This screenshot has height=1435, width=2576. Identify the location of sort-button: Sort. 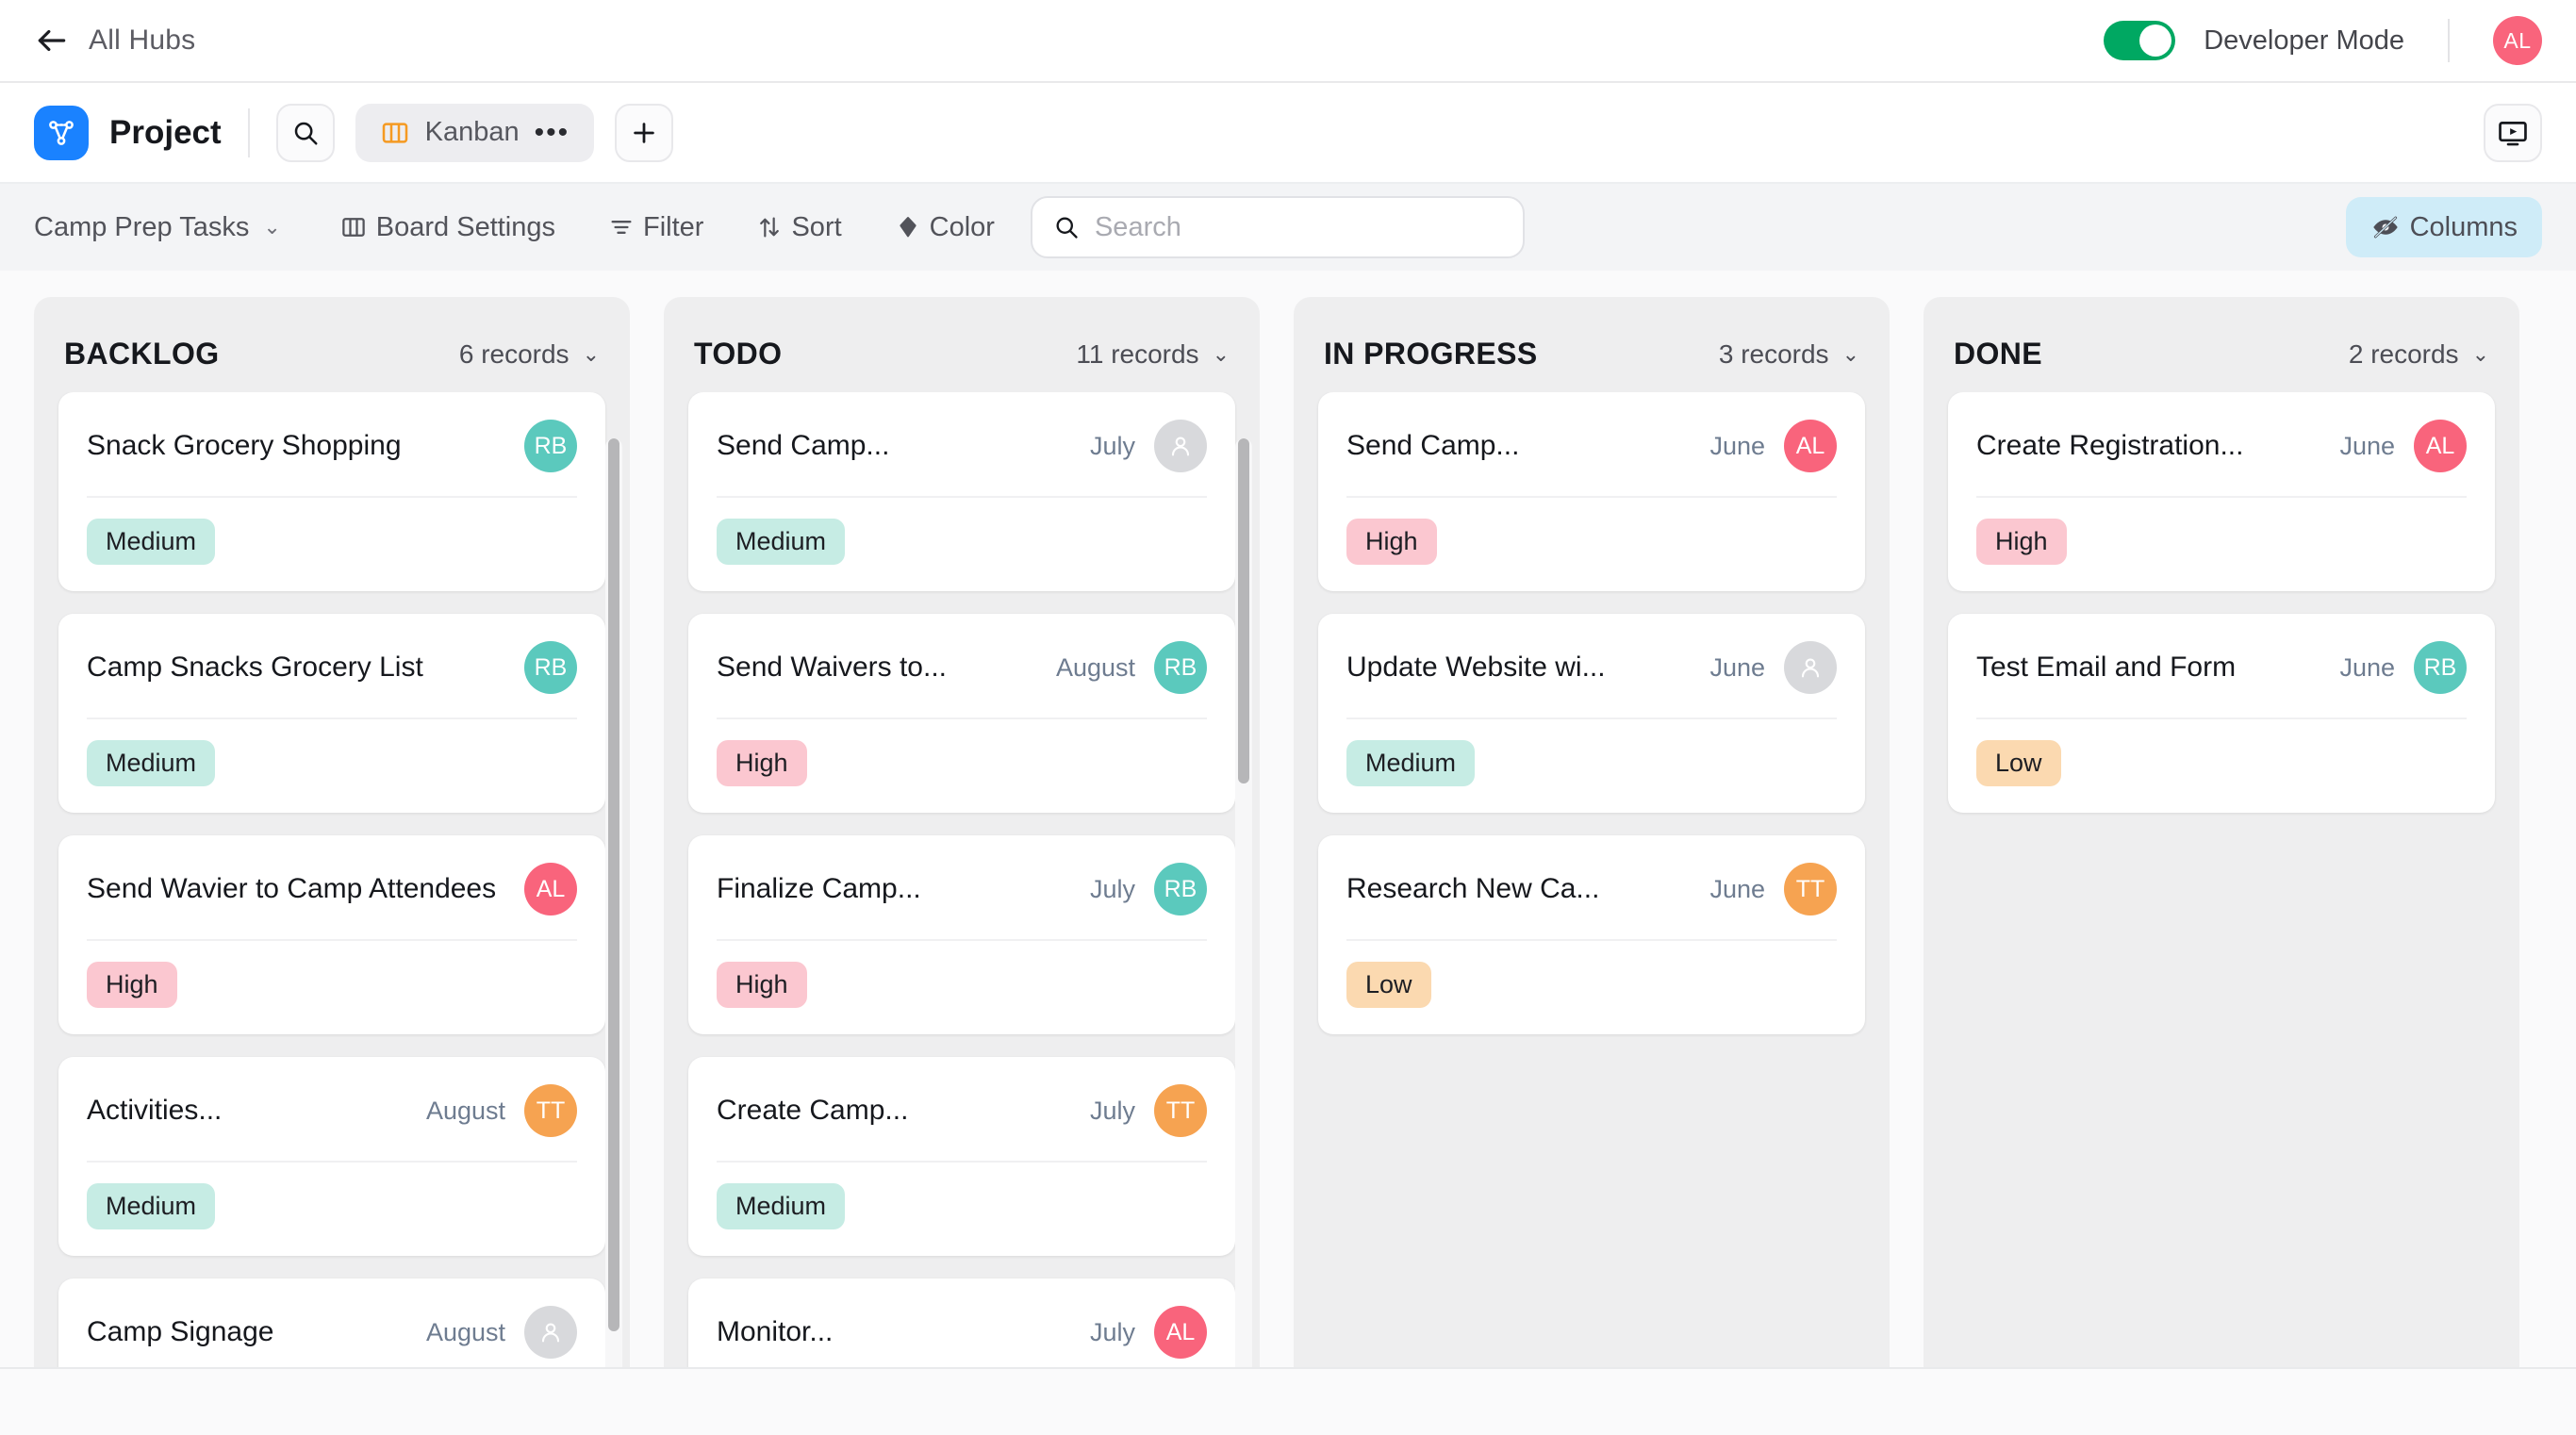
(799, 227).